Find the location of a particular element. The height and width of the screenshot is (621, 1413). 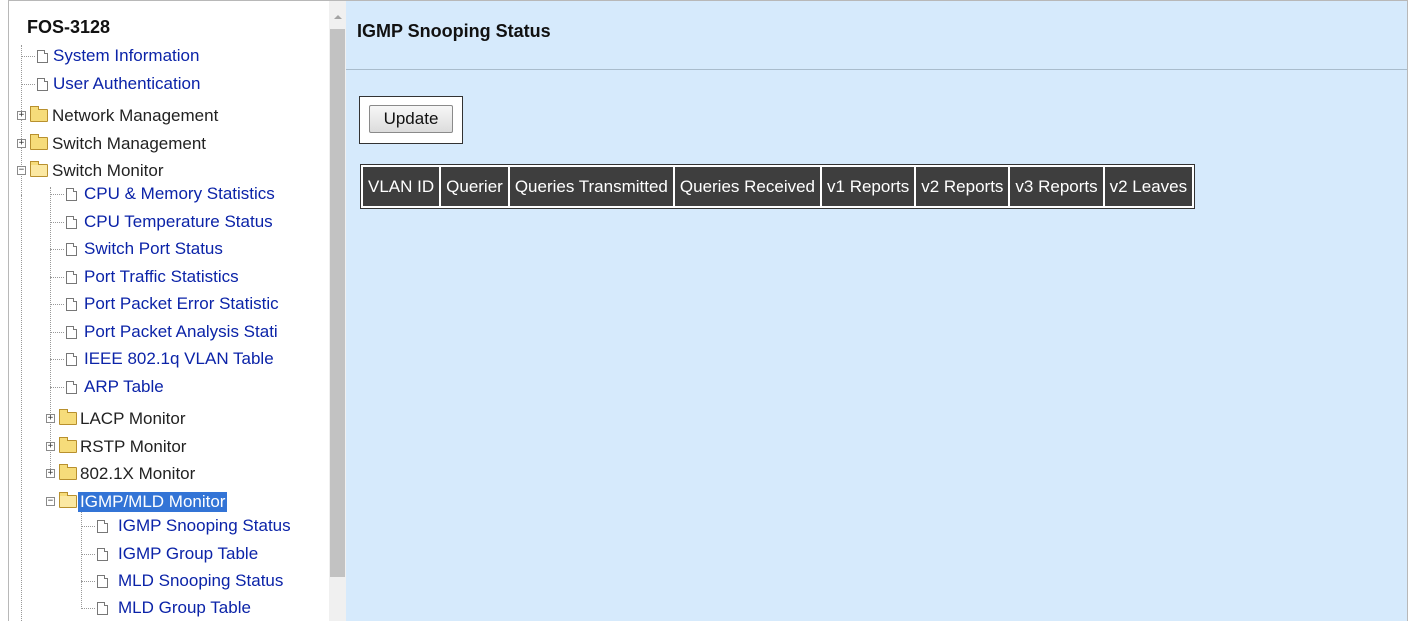

sidebar-item-label: LACP Monitor is located at coordinates (133, 419).